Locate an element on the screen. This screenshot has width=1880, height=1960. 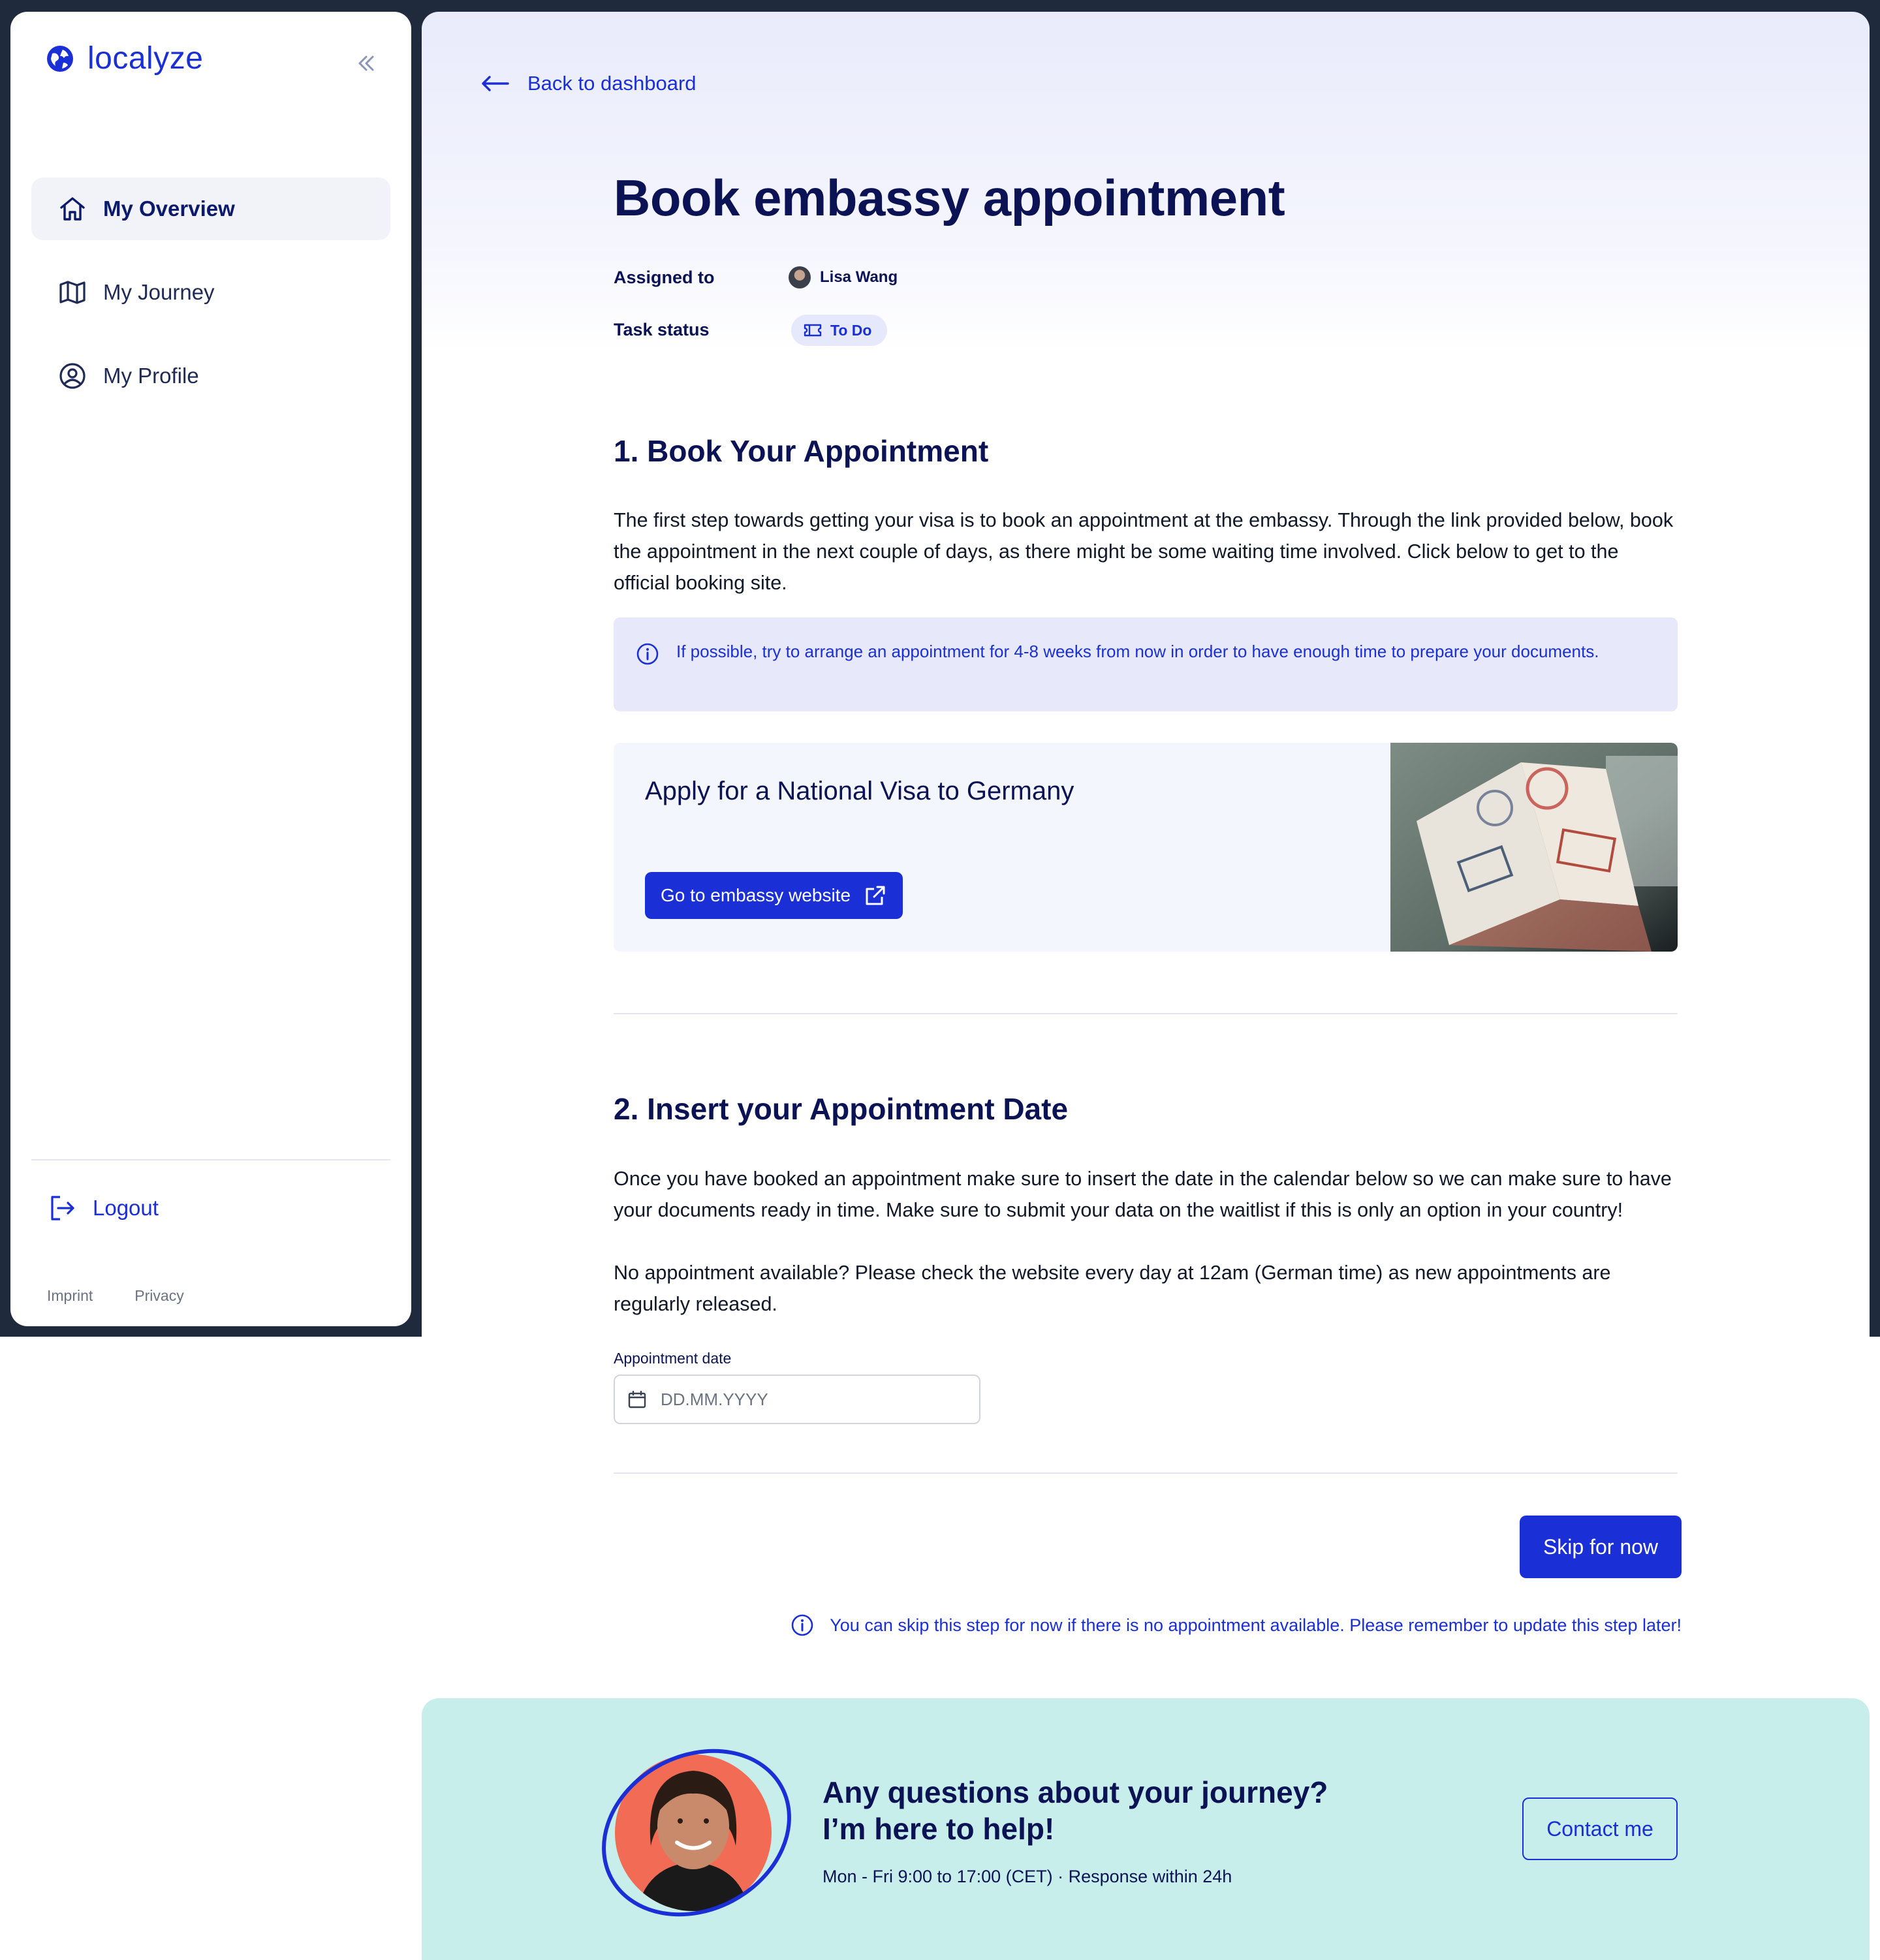
page-title: Book embassy appointment is located at coordinates (950, 198).